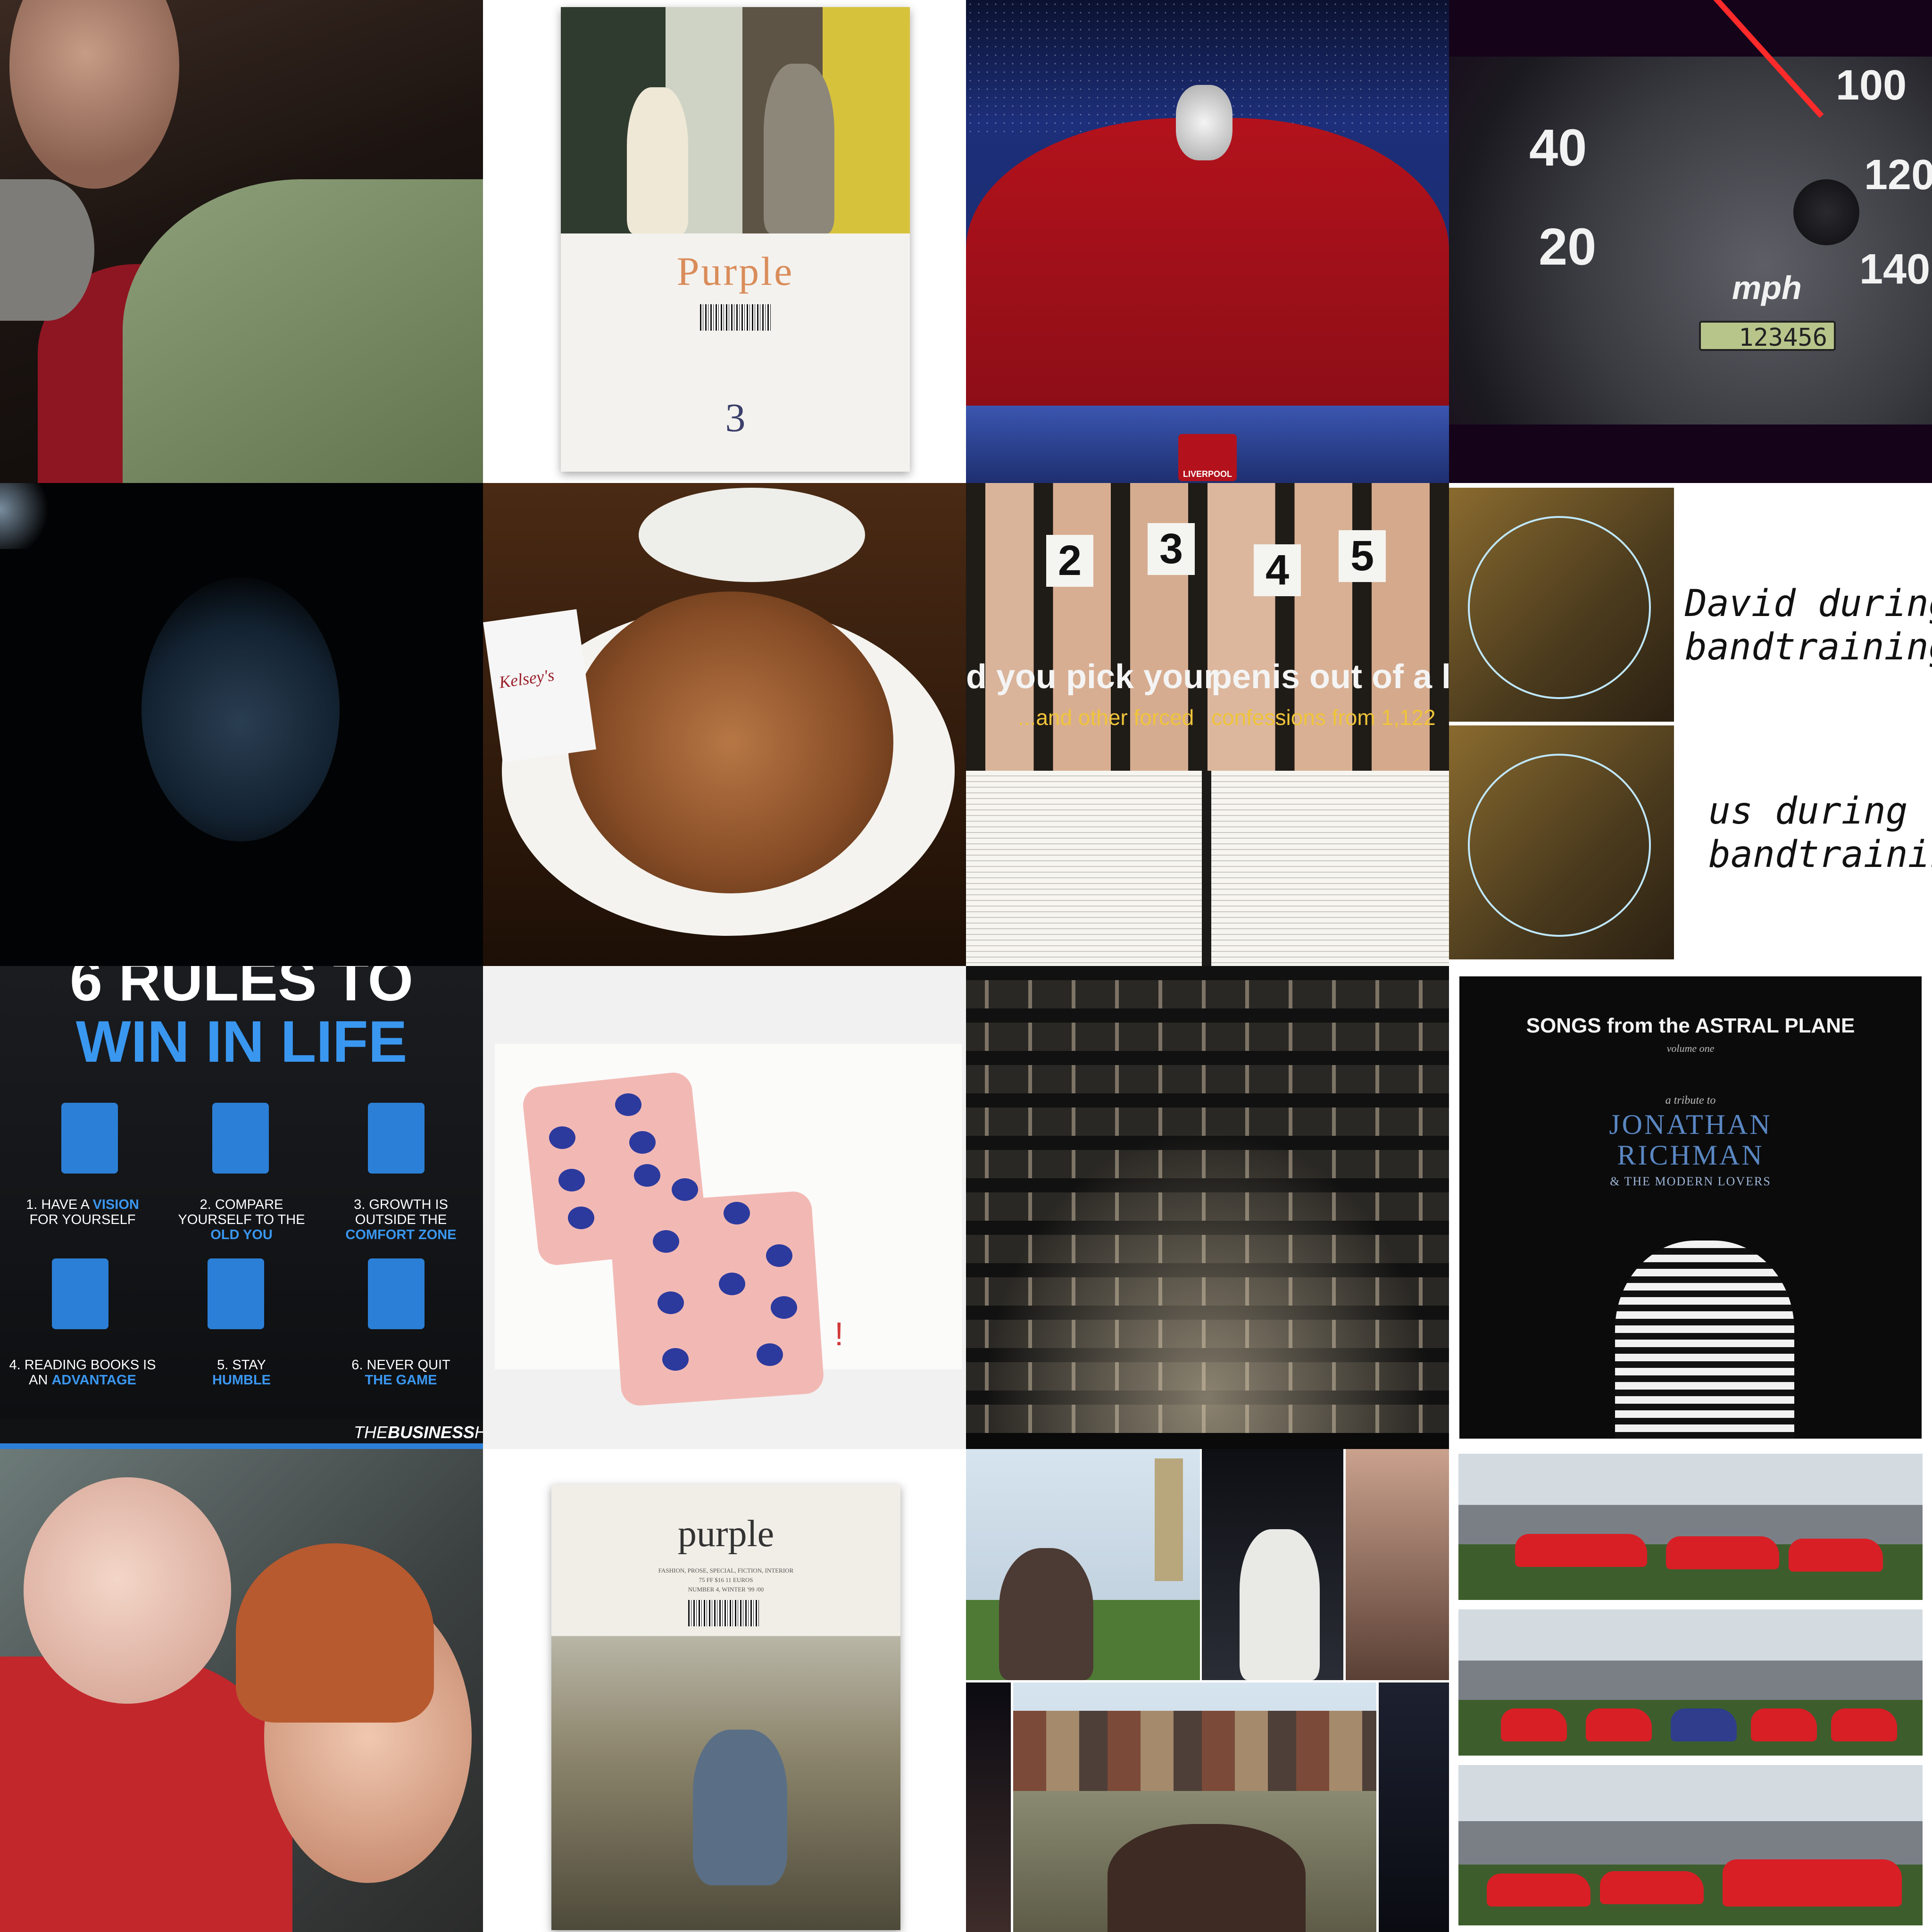  What do you see at coordinates (396, 1294) in the screenshot?
I see `podium-icon` at bounding box center [396, 1294].